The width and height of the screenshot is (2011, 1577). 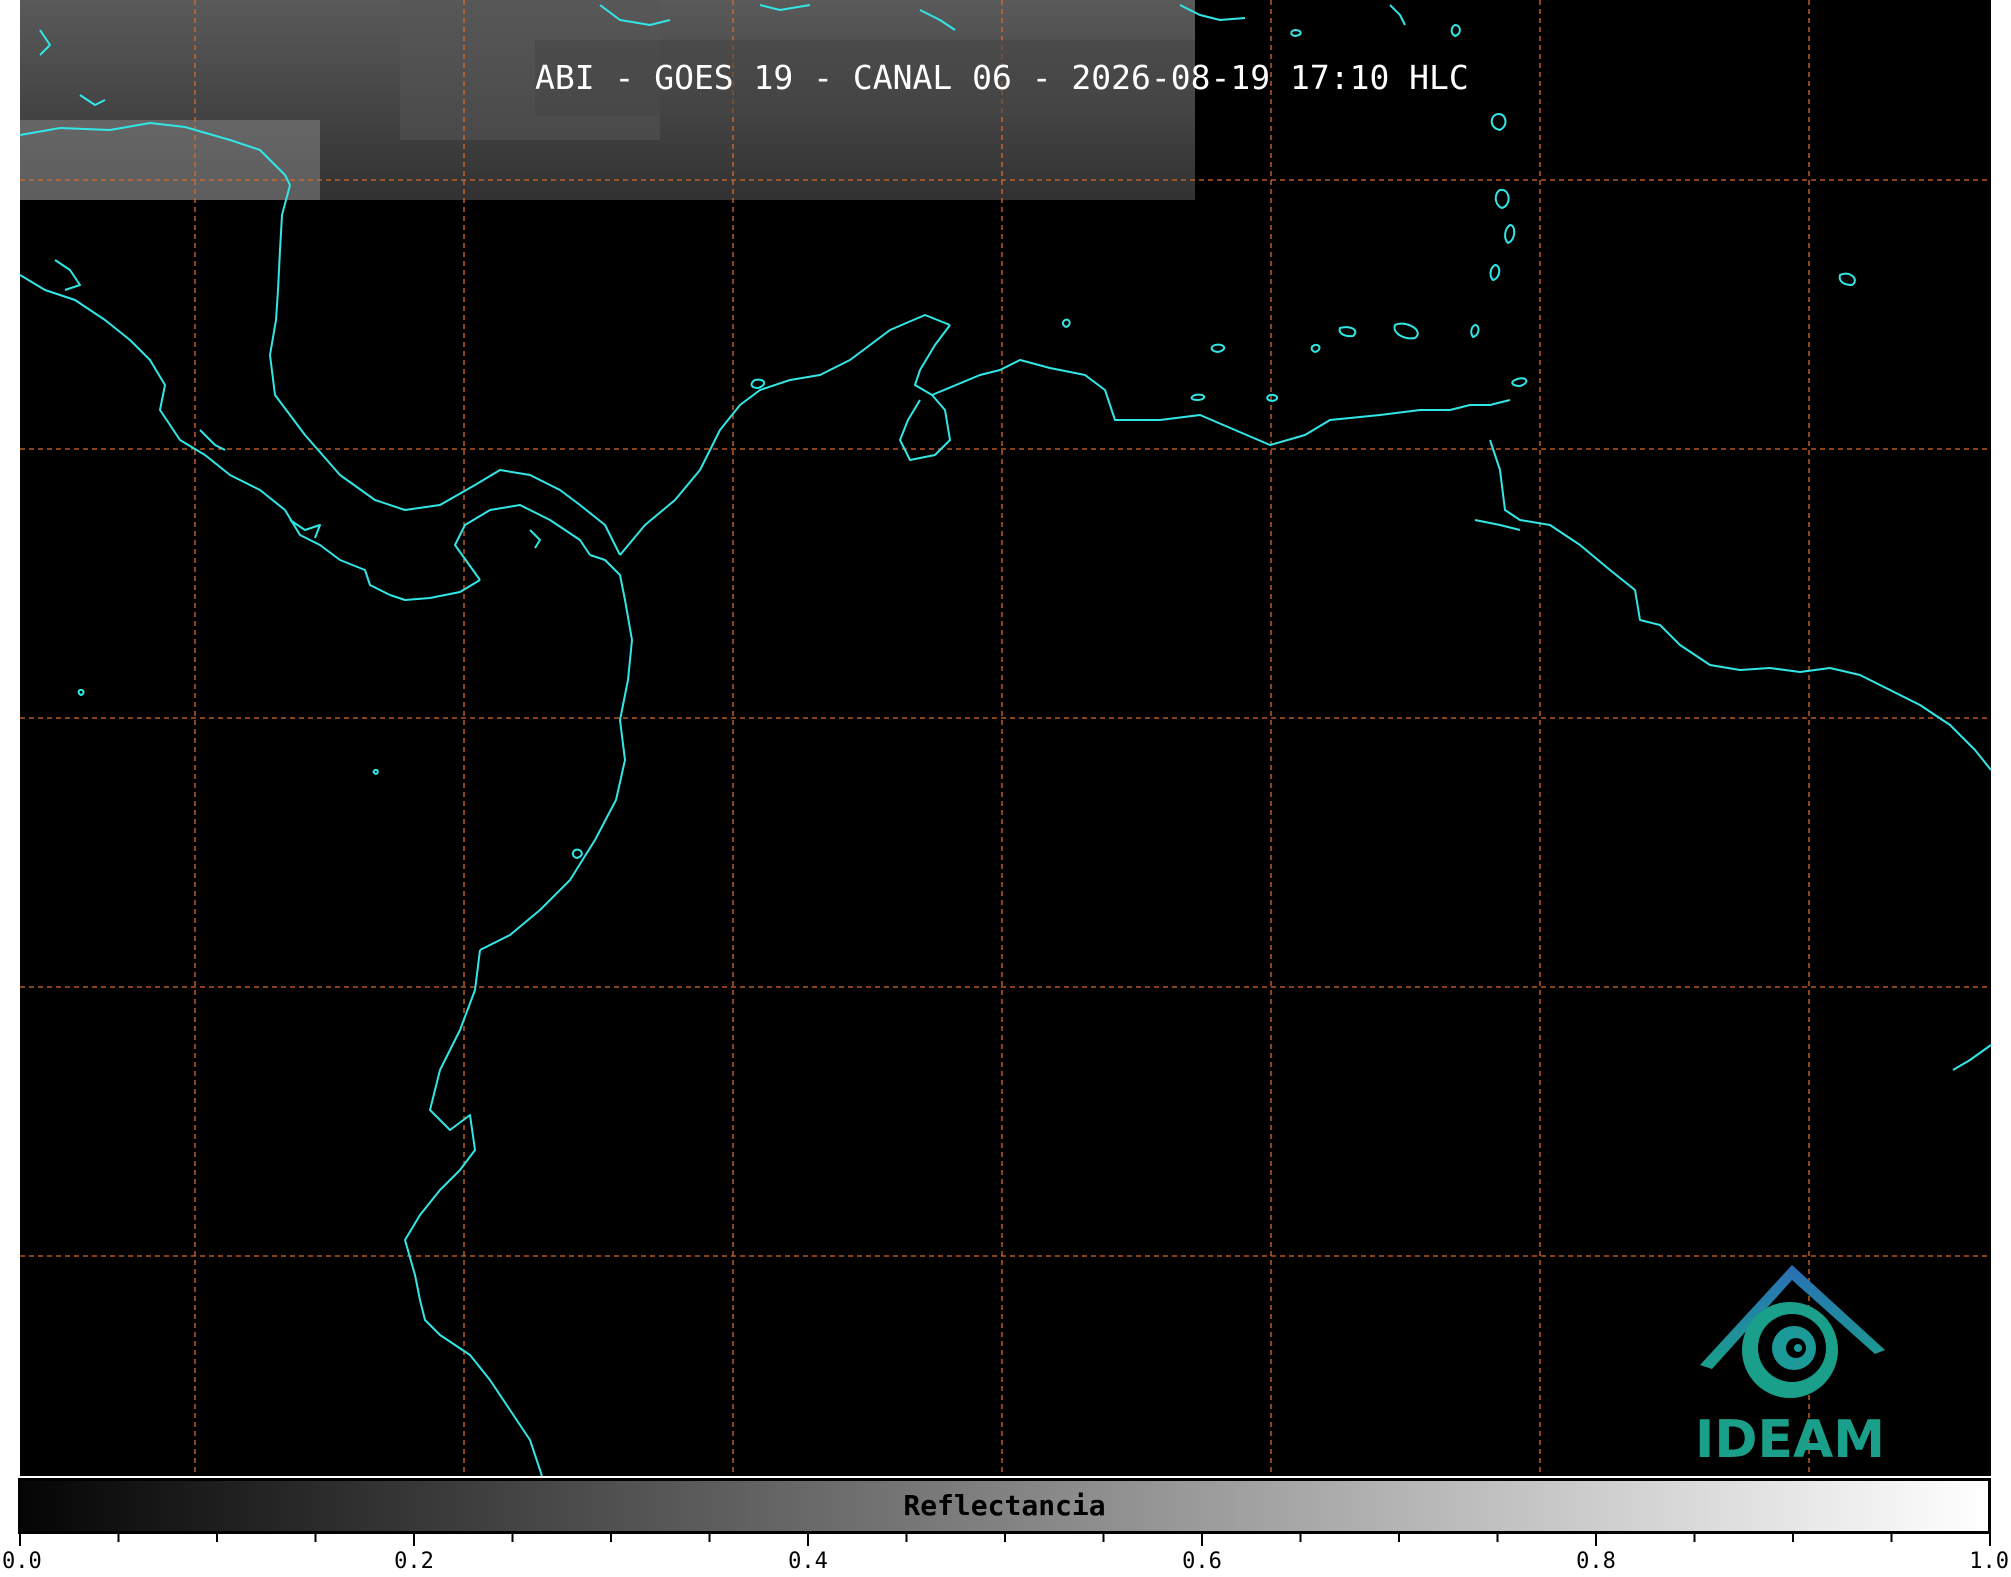 I want to click on colorbar-tick-label: 0.0, so click(x=22, y=1561).